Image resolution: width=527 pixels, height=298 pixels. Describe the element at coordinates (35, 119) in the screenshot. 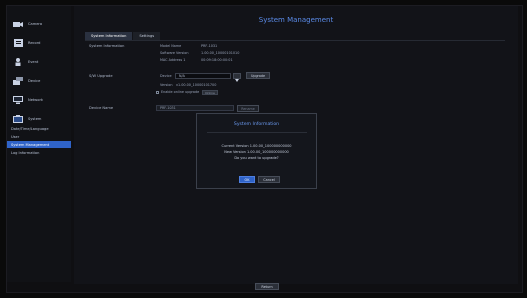

I see `sidebar-item-label: System` at that location.